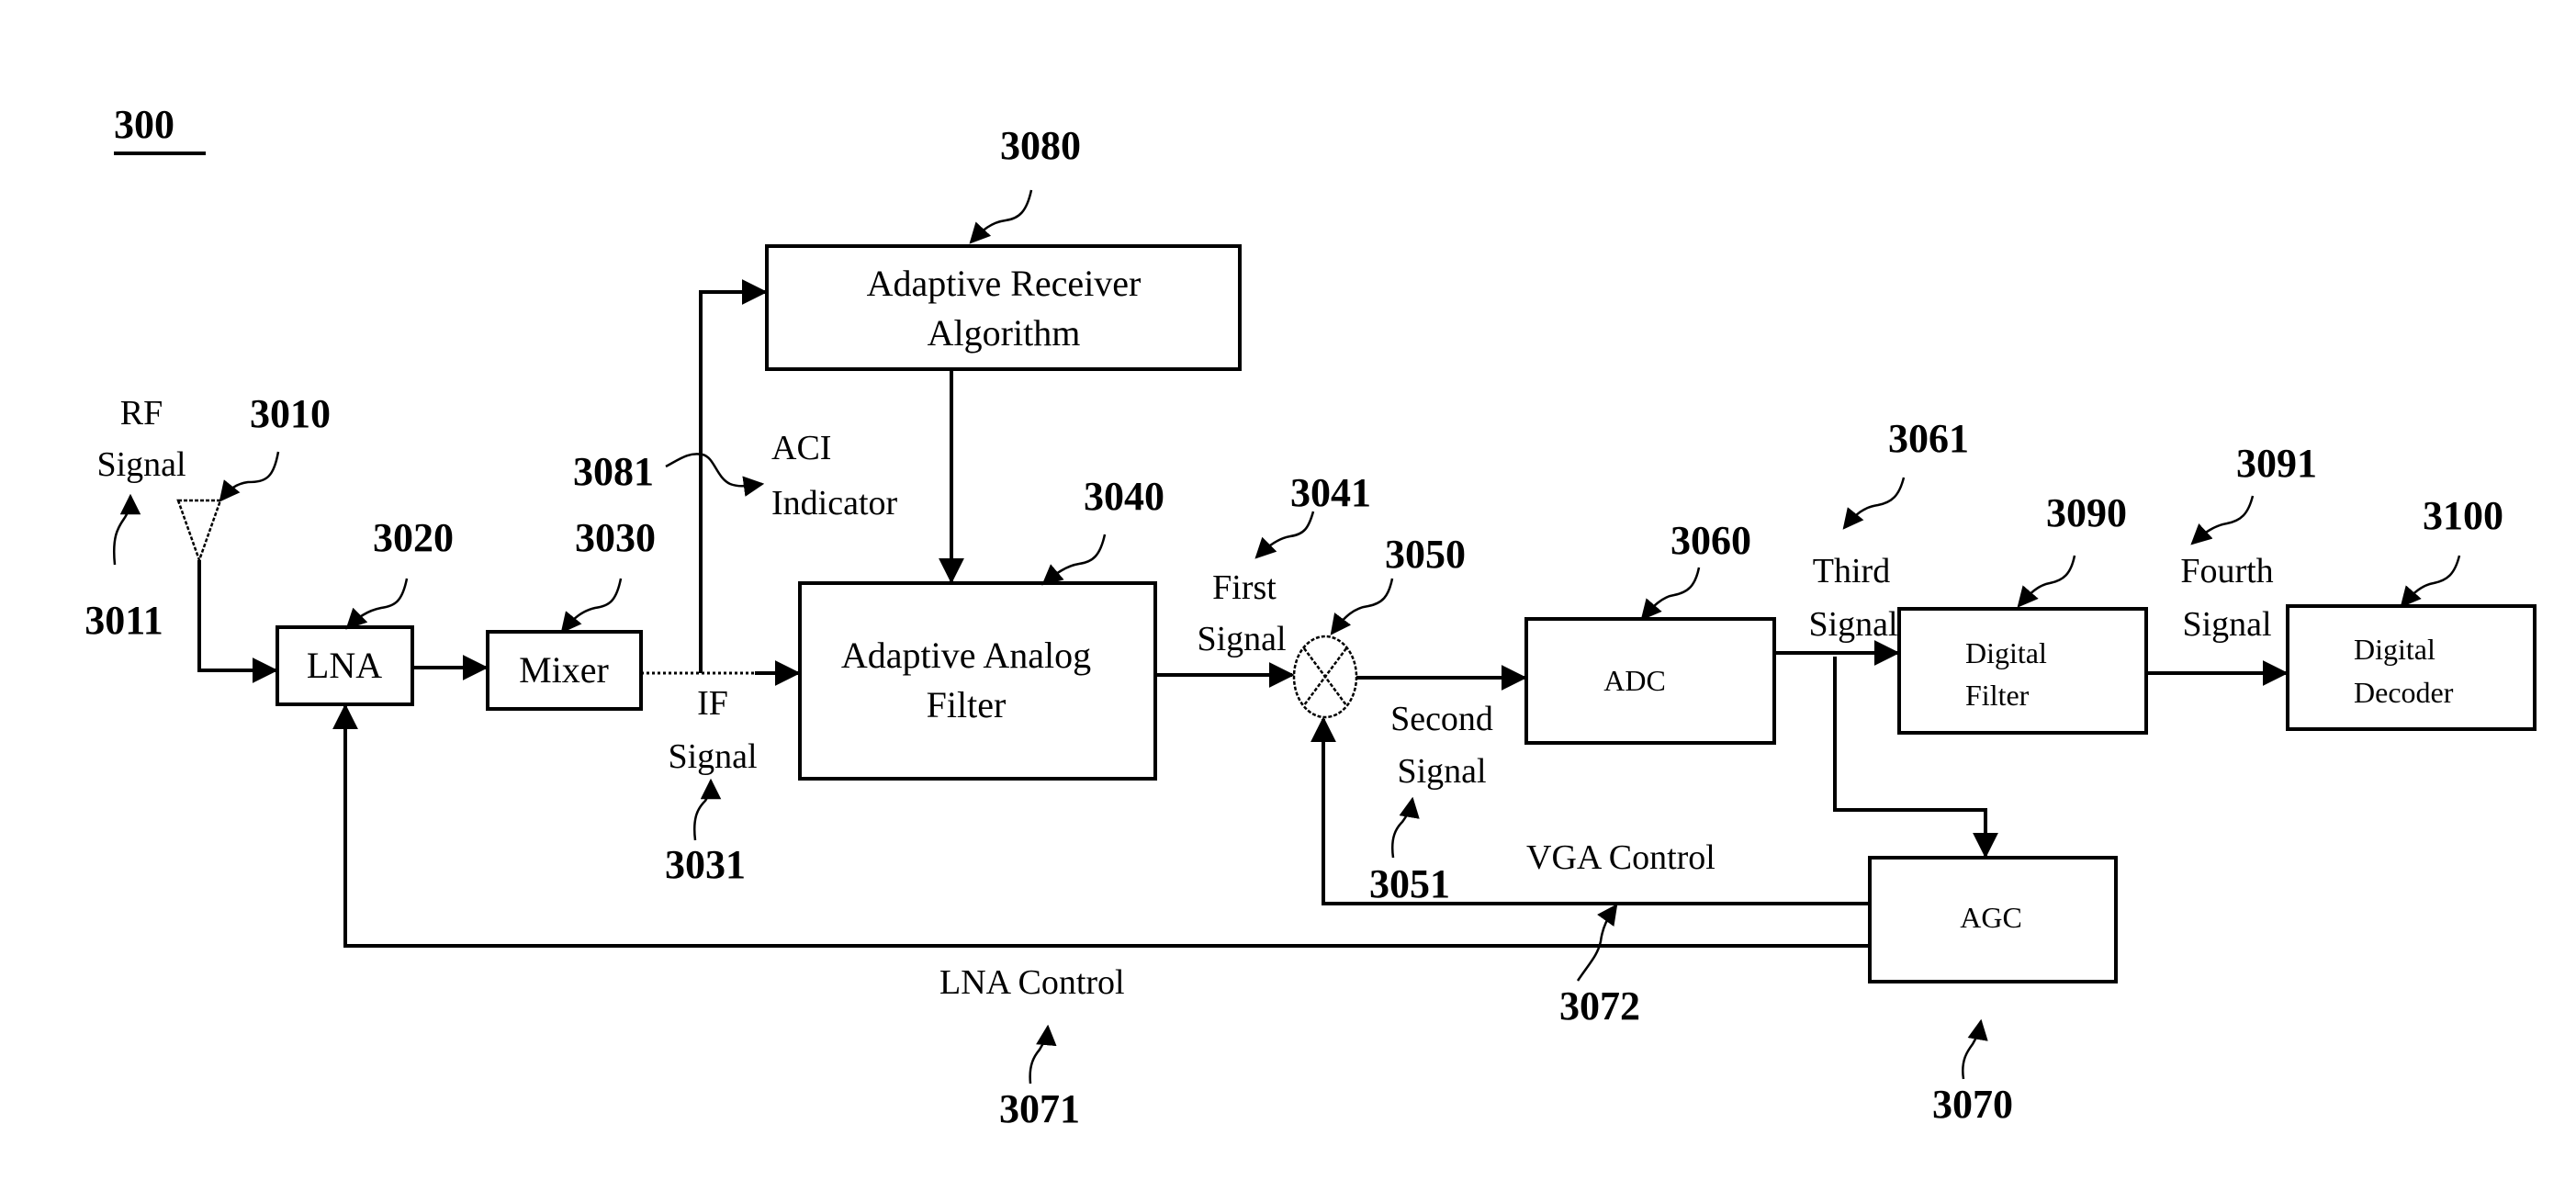 The image size is (2576, 1180). I want to click on lna-label: LNA, so click(344, 665).